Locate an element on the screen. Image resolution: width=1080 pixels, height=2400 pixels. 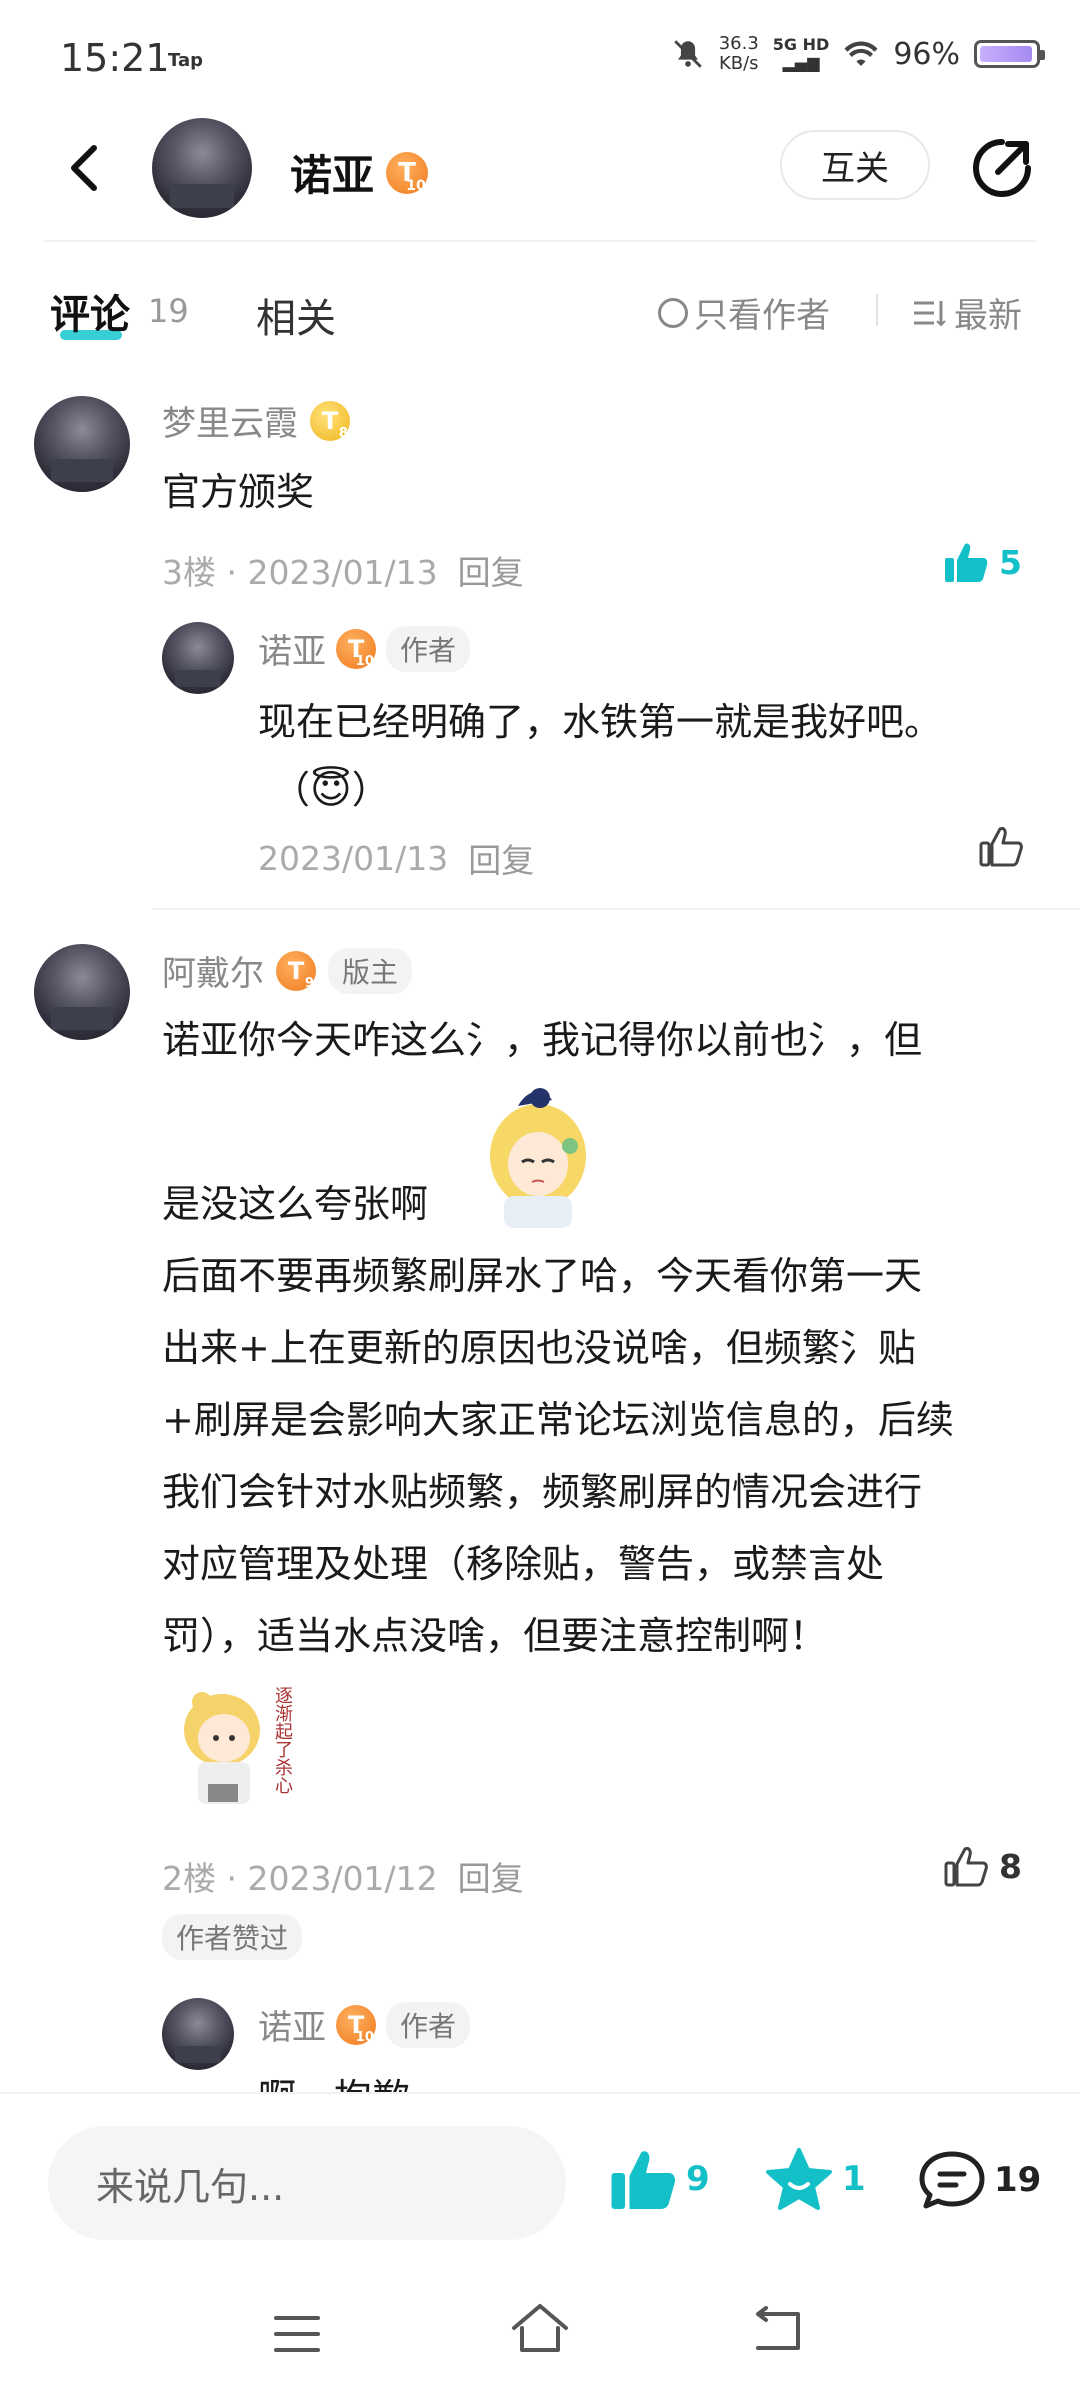
comment-meta: 3楼 · 2023/01/13 回复 is located at coordinates (343, 570).